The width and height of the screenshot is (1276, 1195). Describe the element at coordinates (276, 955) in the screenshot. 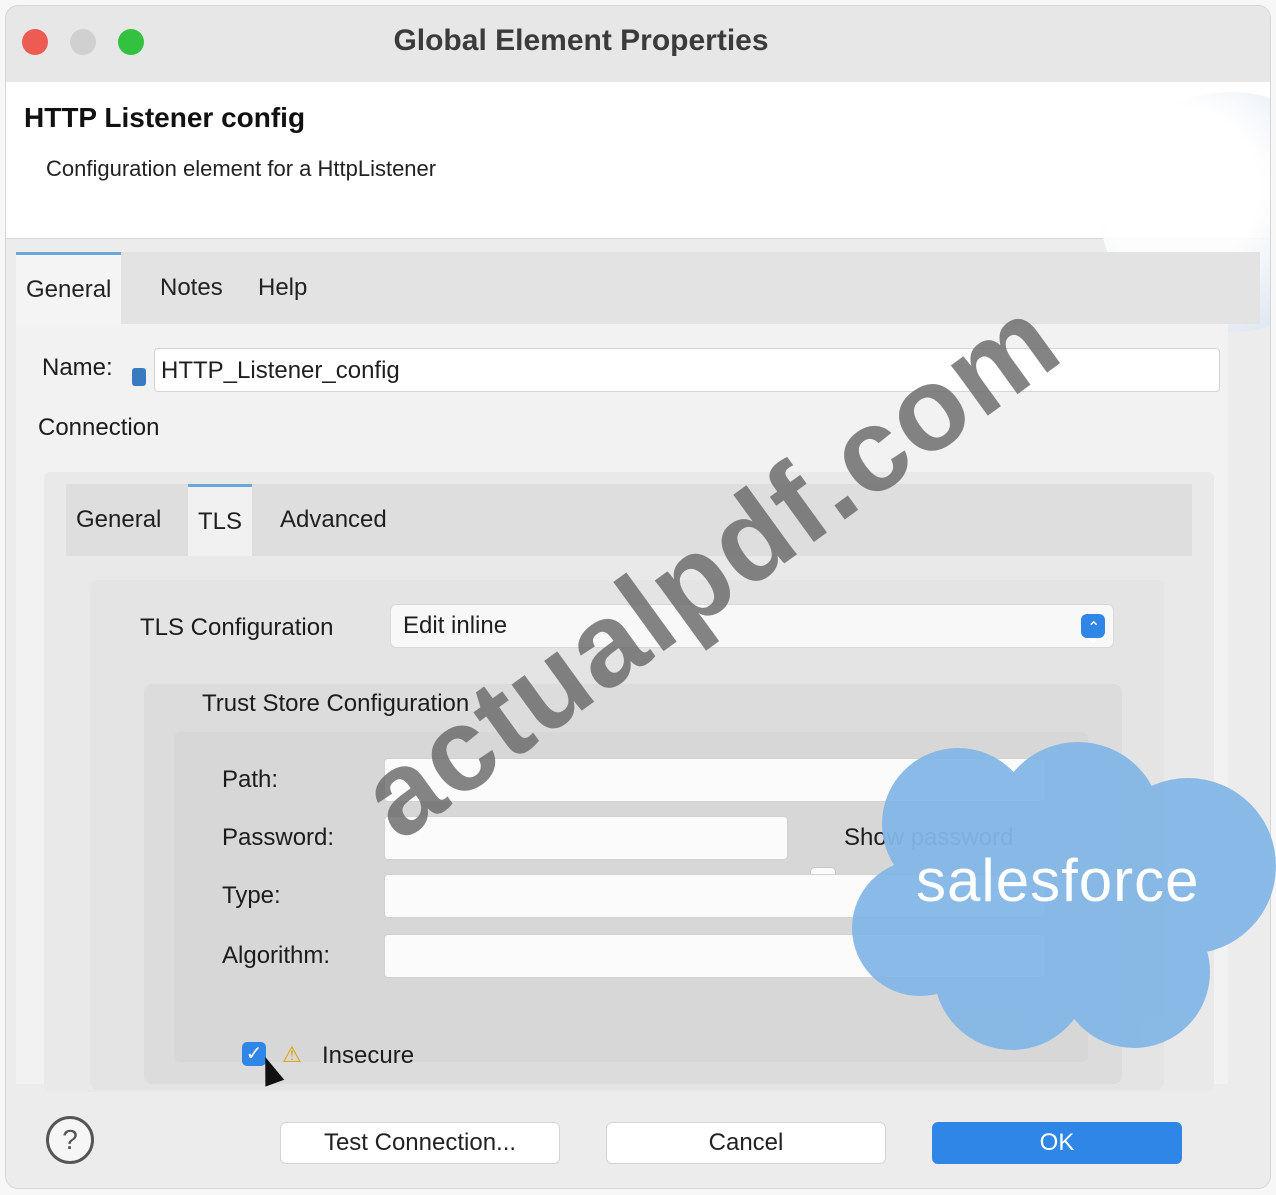

I see `algorithm-label: Algorithm:` at that location.